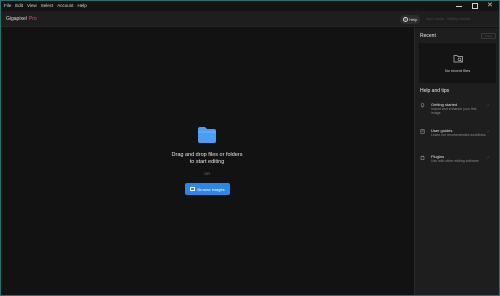 Image resolution: width=500 pixels, height=296 pixels. Describe the element at coordinates (488, 36) in the screenshot. I see `clear-recent-button: Clear` at that location.